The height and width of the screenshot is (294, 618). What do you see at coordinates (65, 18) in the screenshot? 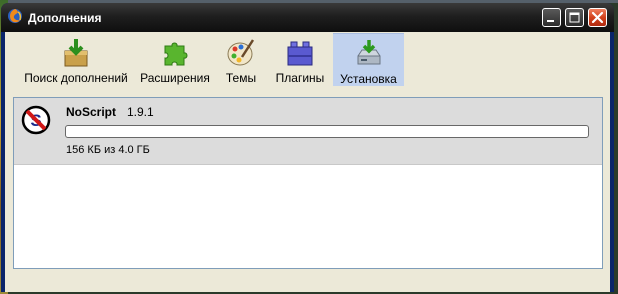
I see `window-title: Дополнения` at bounding box center [65, 18].